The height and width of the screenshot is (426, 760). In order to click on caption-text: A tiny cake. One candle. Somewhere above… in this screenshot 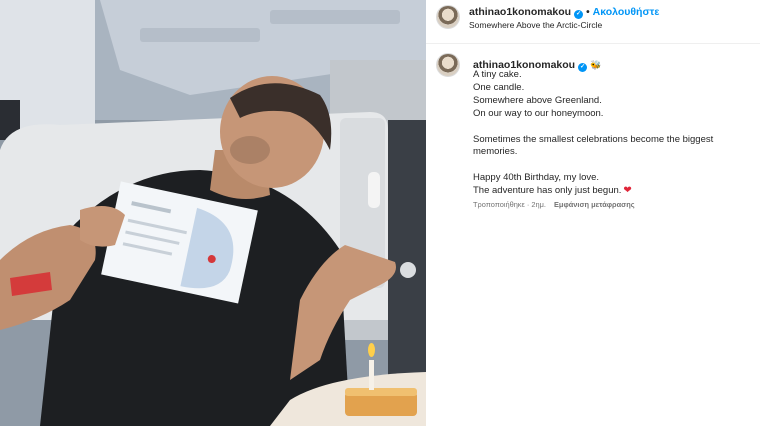, I will do `click(613, 133)`.